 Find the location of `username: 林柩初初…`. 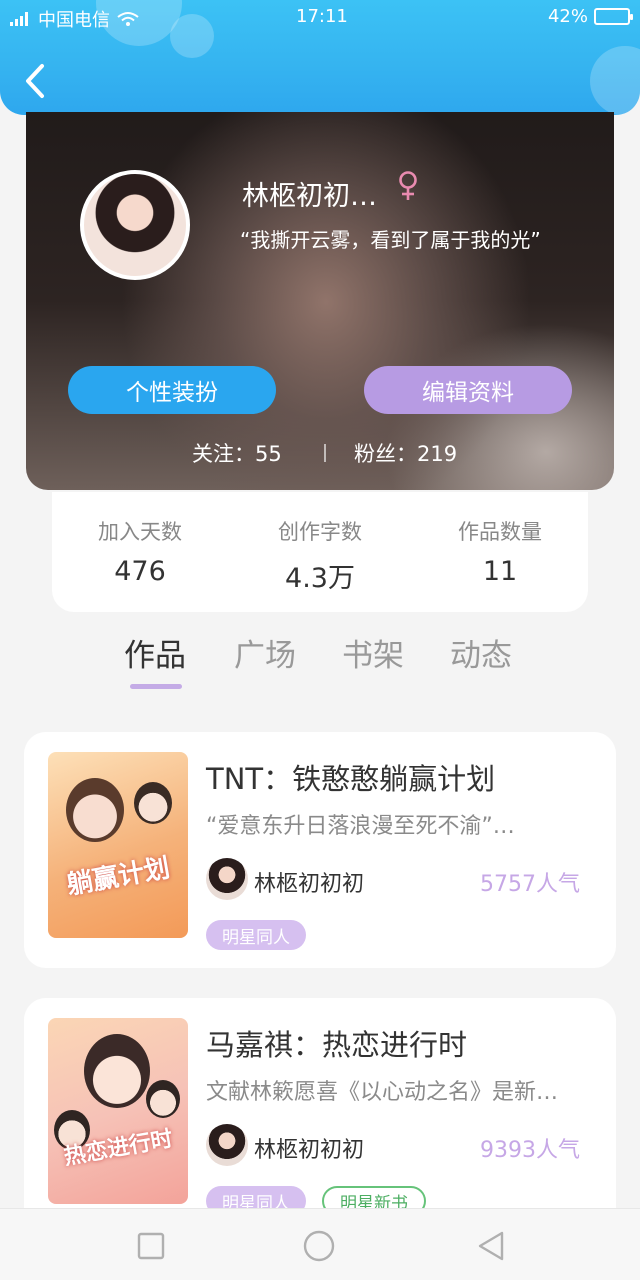

username: 林柩初初… is located at coordinates (309, 196).